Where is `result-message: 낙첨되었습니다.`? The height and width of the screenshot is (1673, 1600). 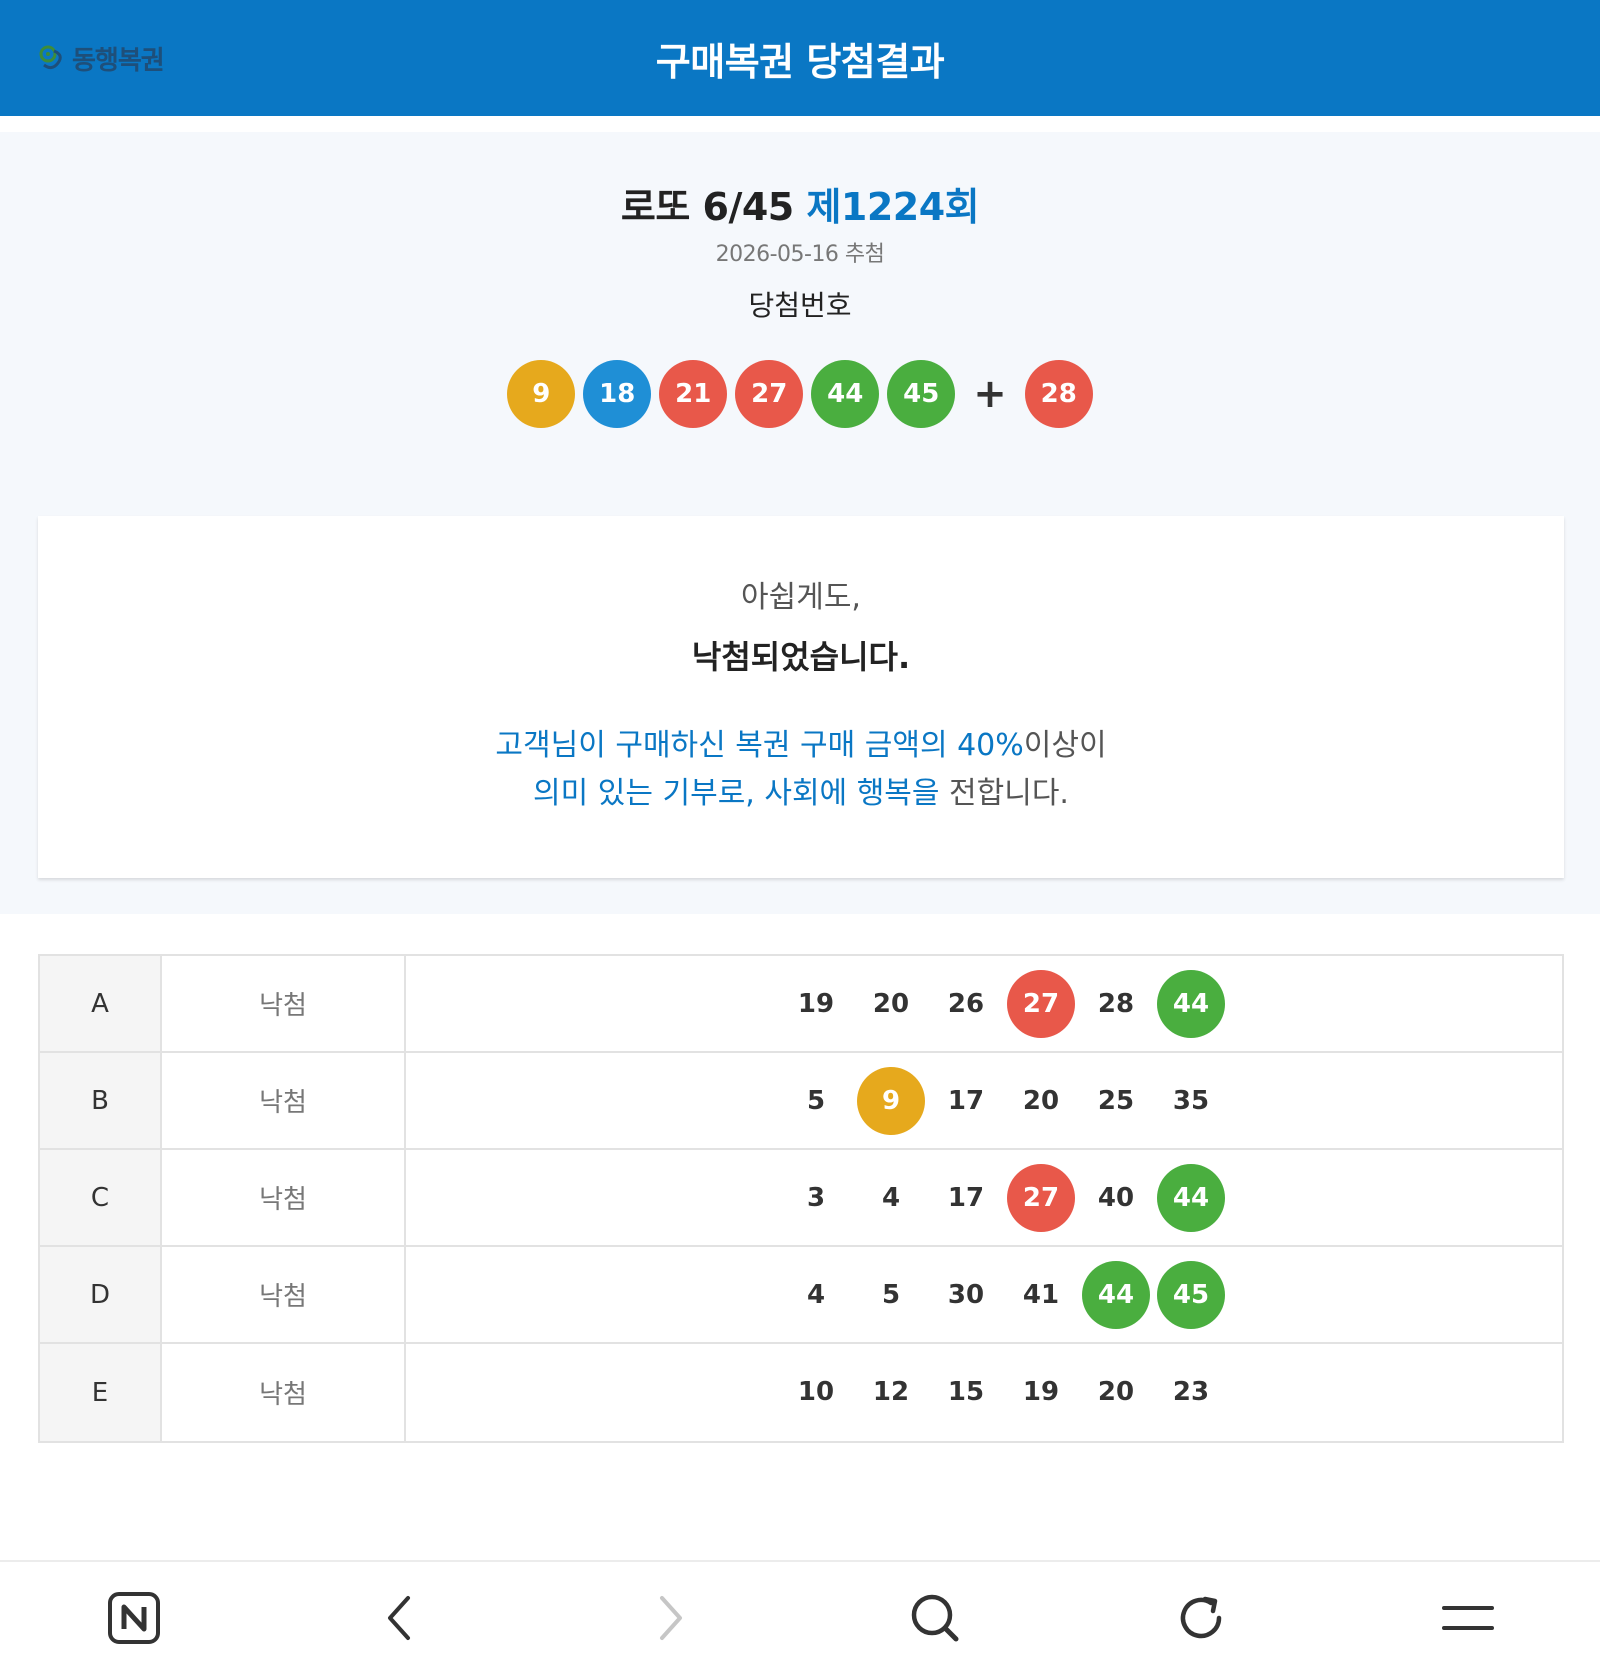 result-message: 낙첨되었습니다. is located at coordinates (801, 657).